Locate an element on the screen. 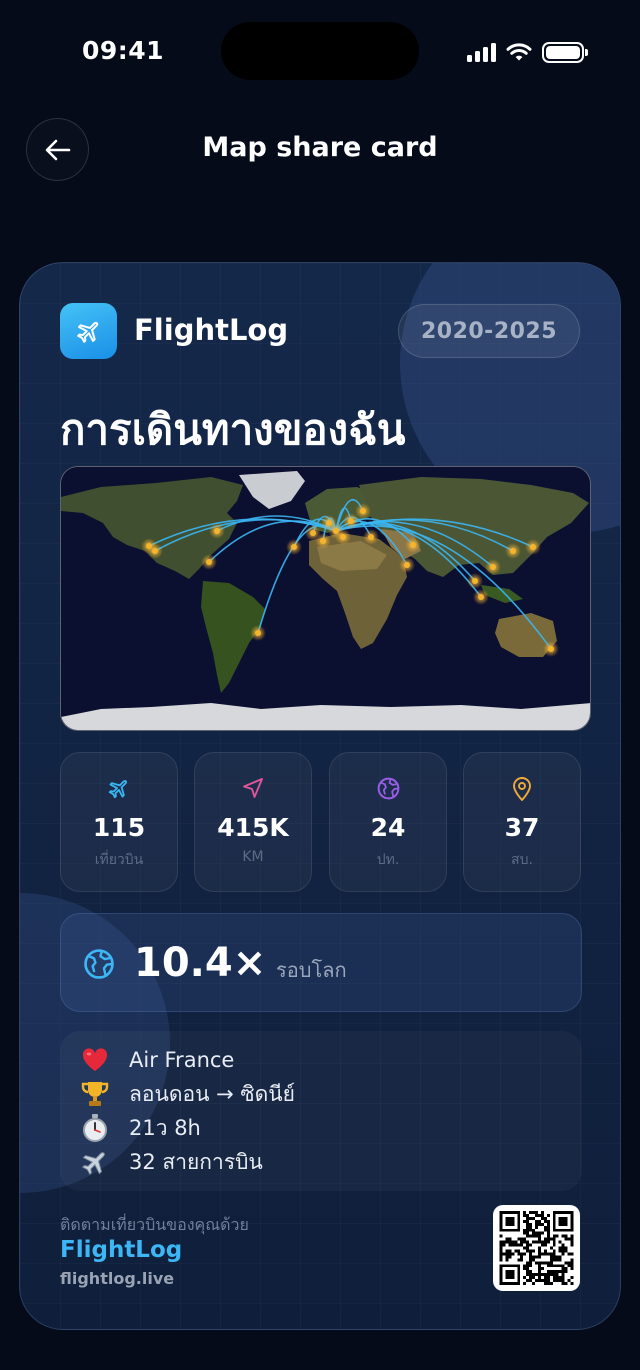 The width and height of the screenshot is (640, 1370). stat-value: 415K is located at coordinates (253, 827).